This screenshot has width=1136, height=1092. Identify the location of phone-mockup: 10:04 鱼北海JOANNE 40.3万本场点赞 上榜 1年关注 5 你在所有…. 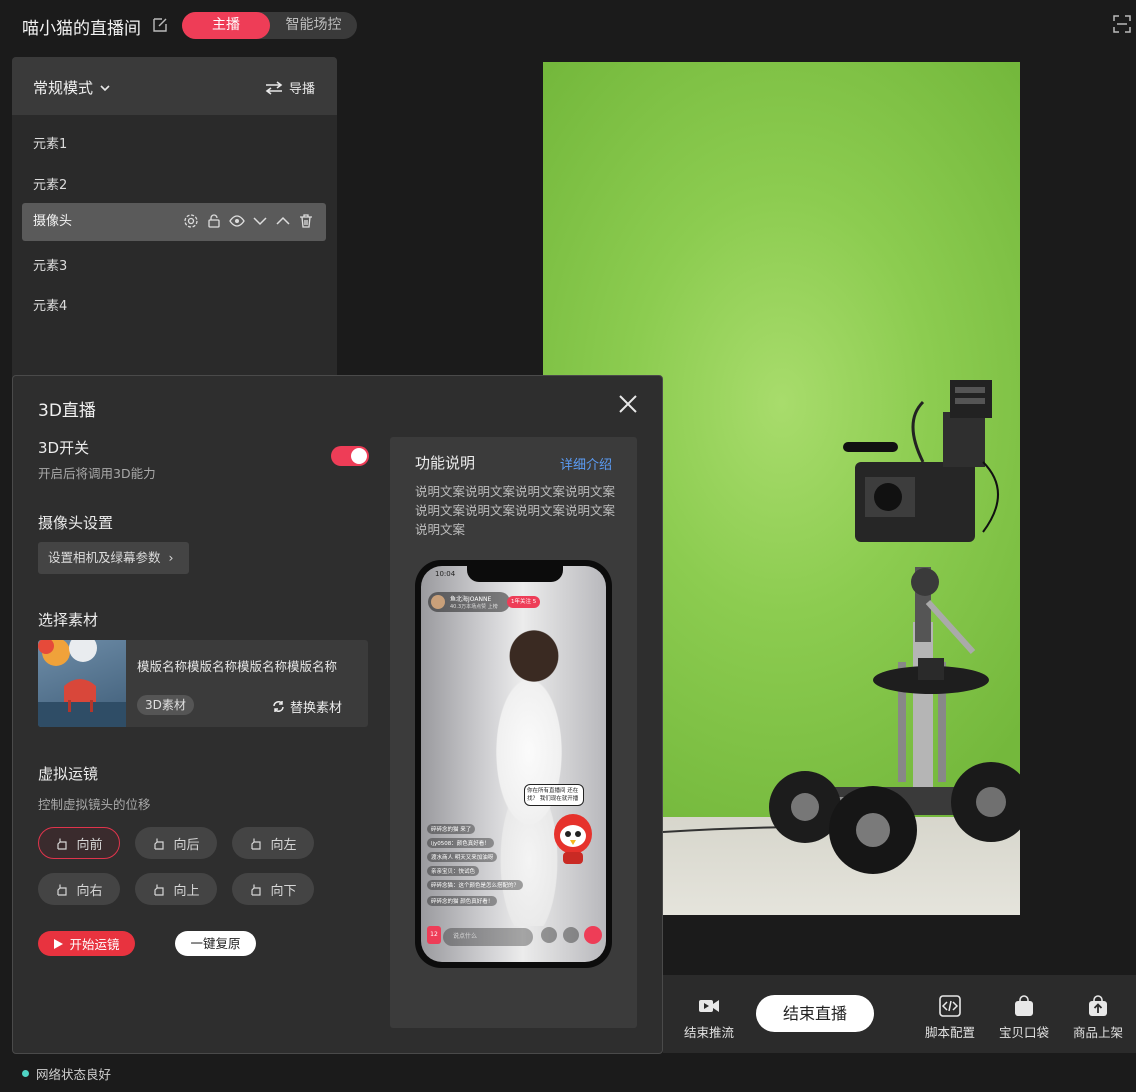
(513, 764).